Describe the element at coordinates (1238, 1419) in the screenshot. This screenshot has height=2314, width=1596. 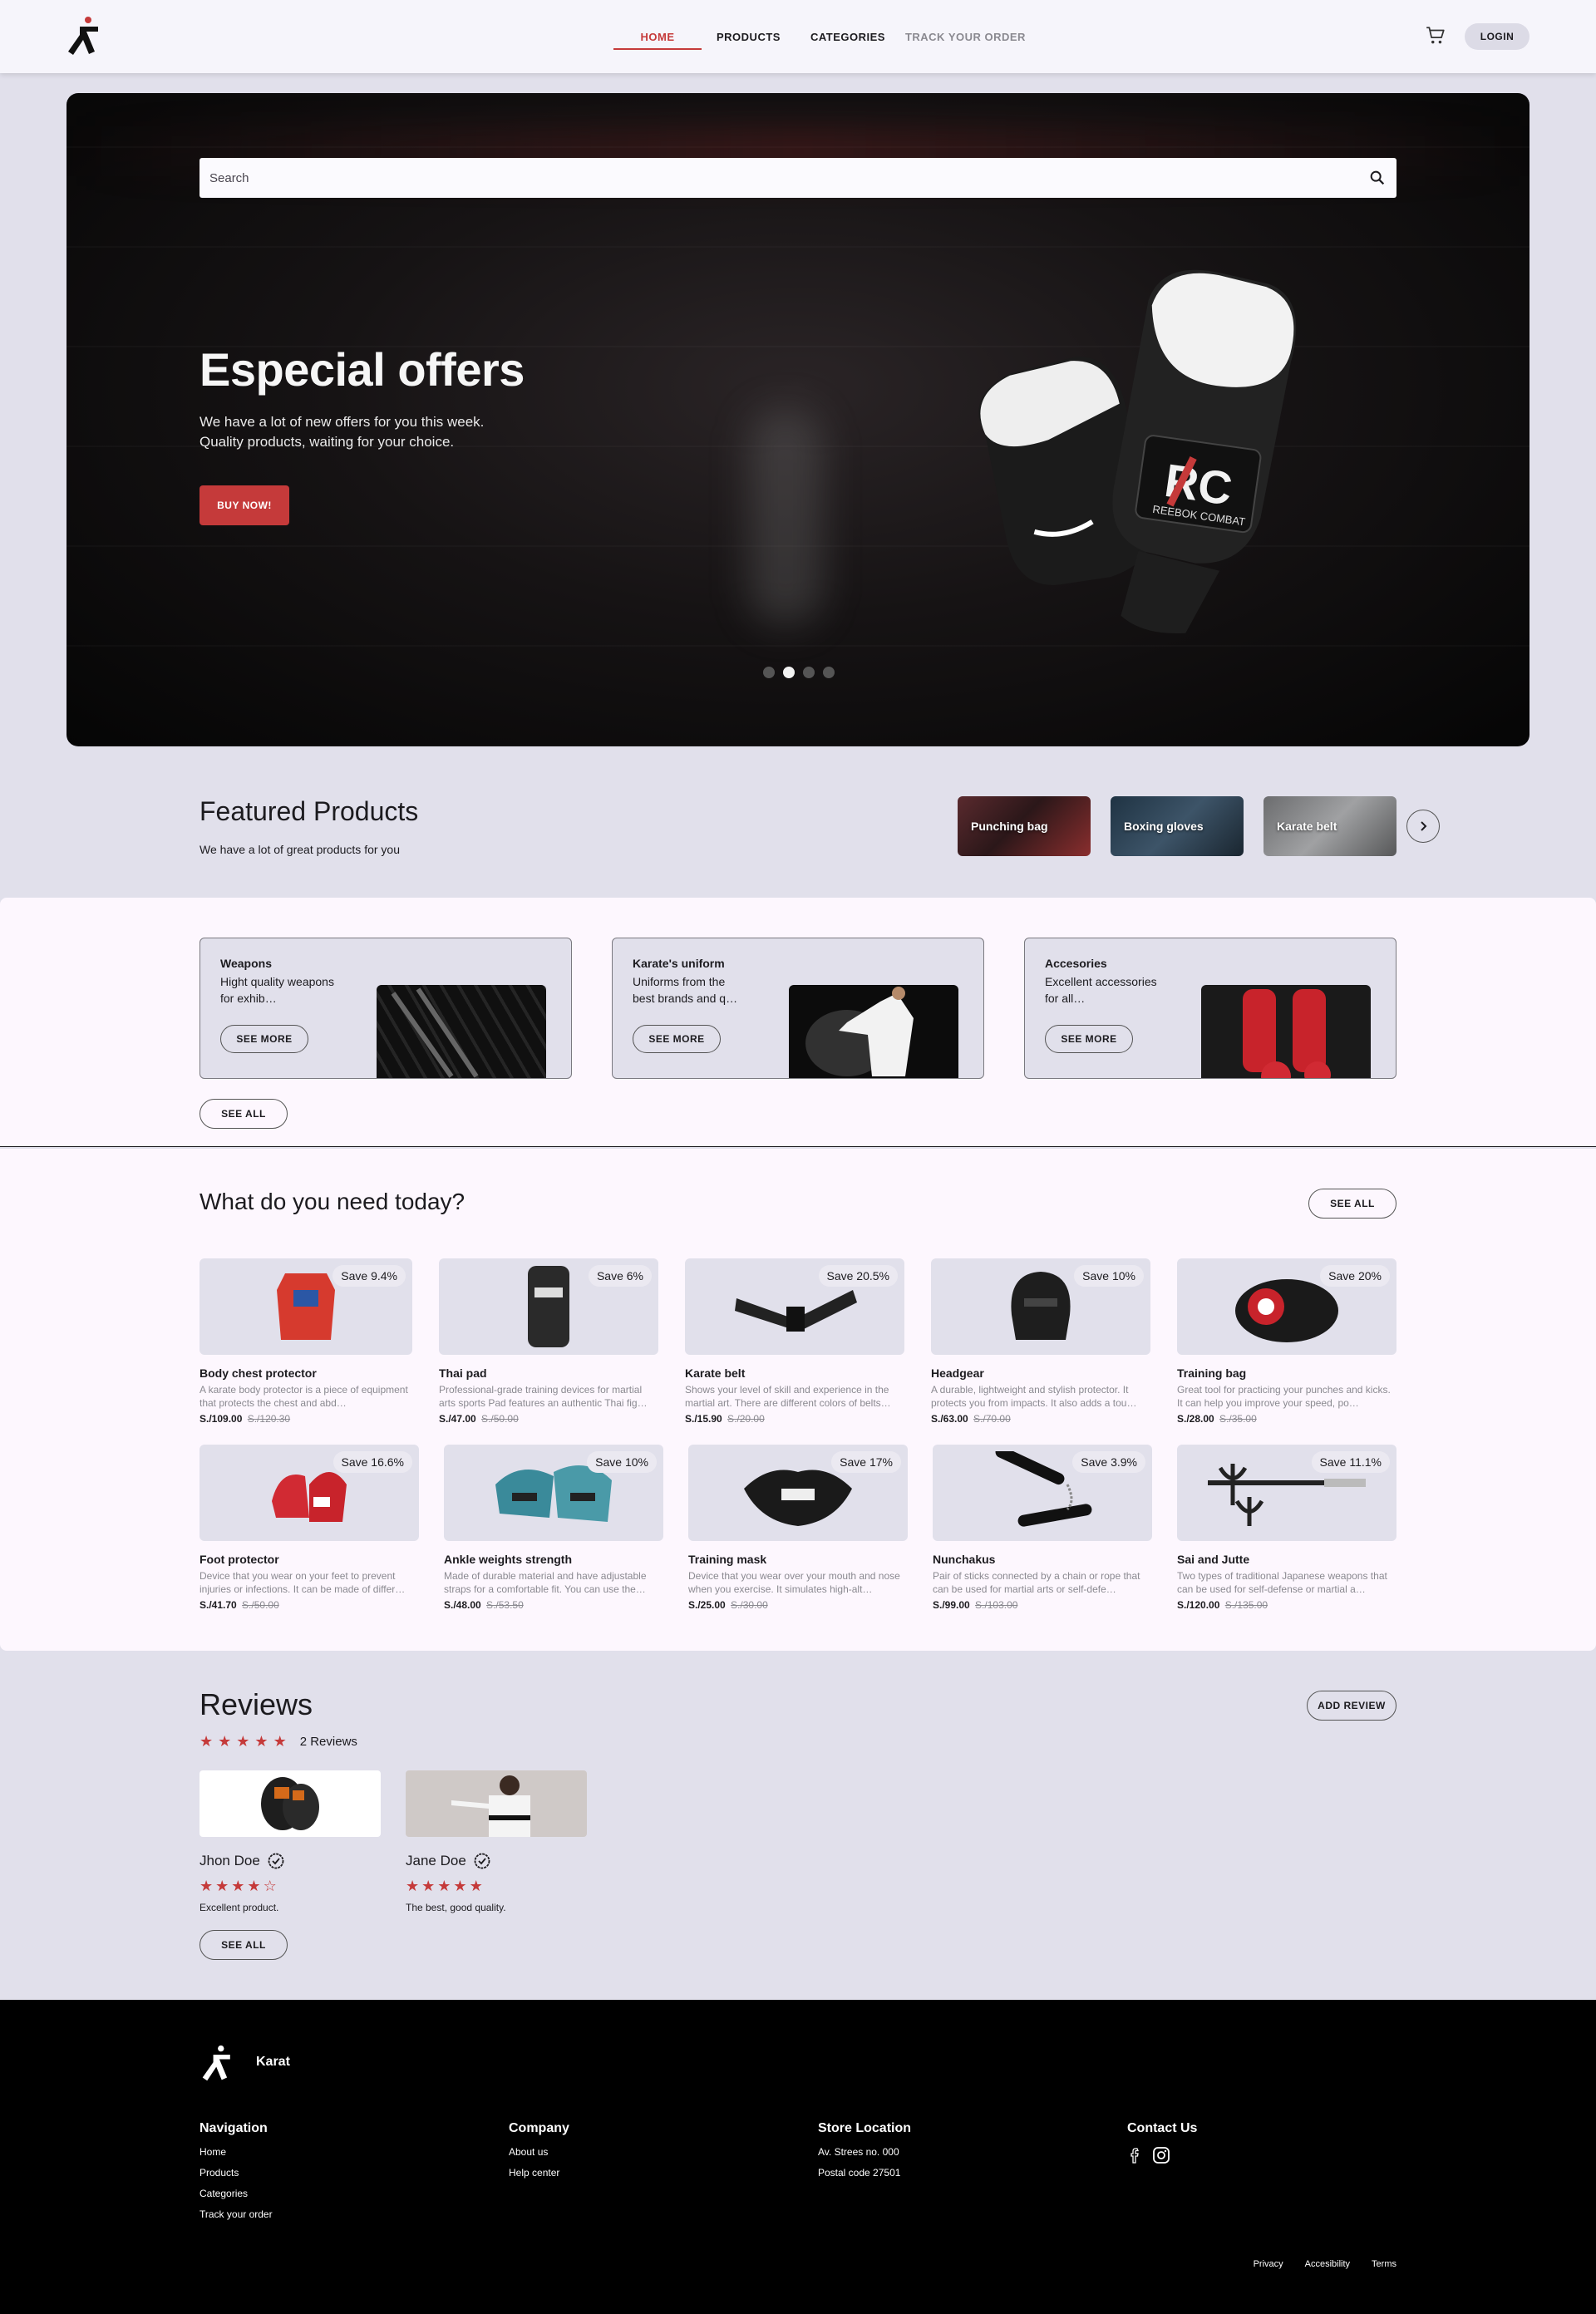
I see `product-old-price: S./35.00` at that location.